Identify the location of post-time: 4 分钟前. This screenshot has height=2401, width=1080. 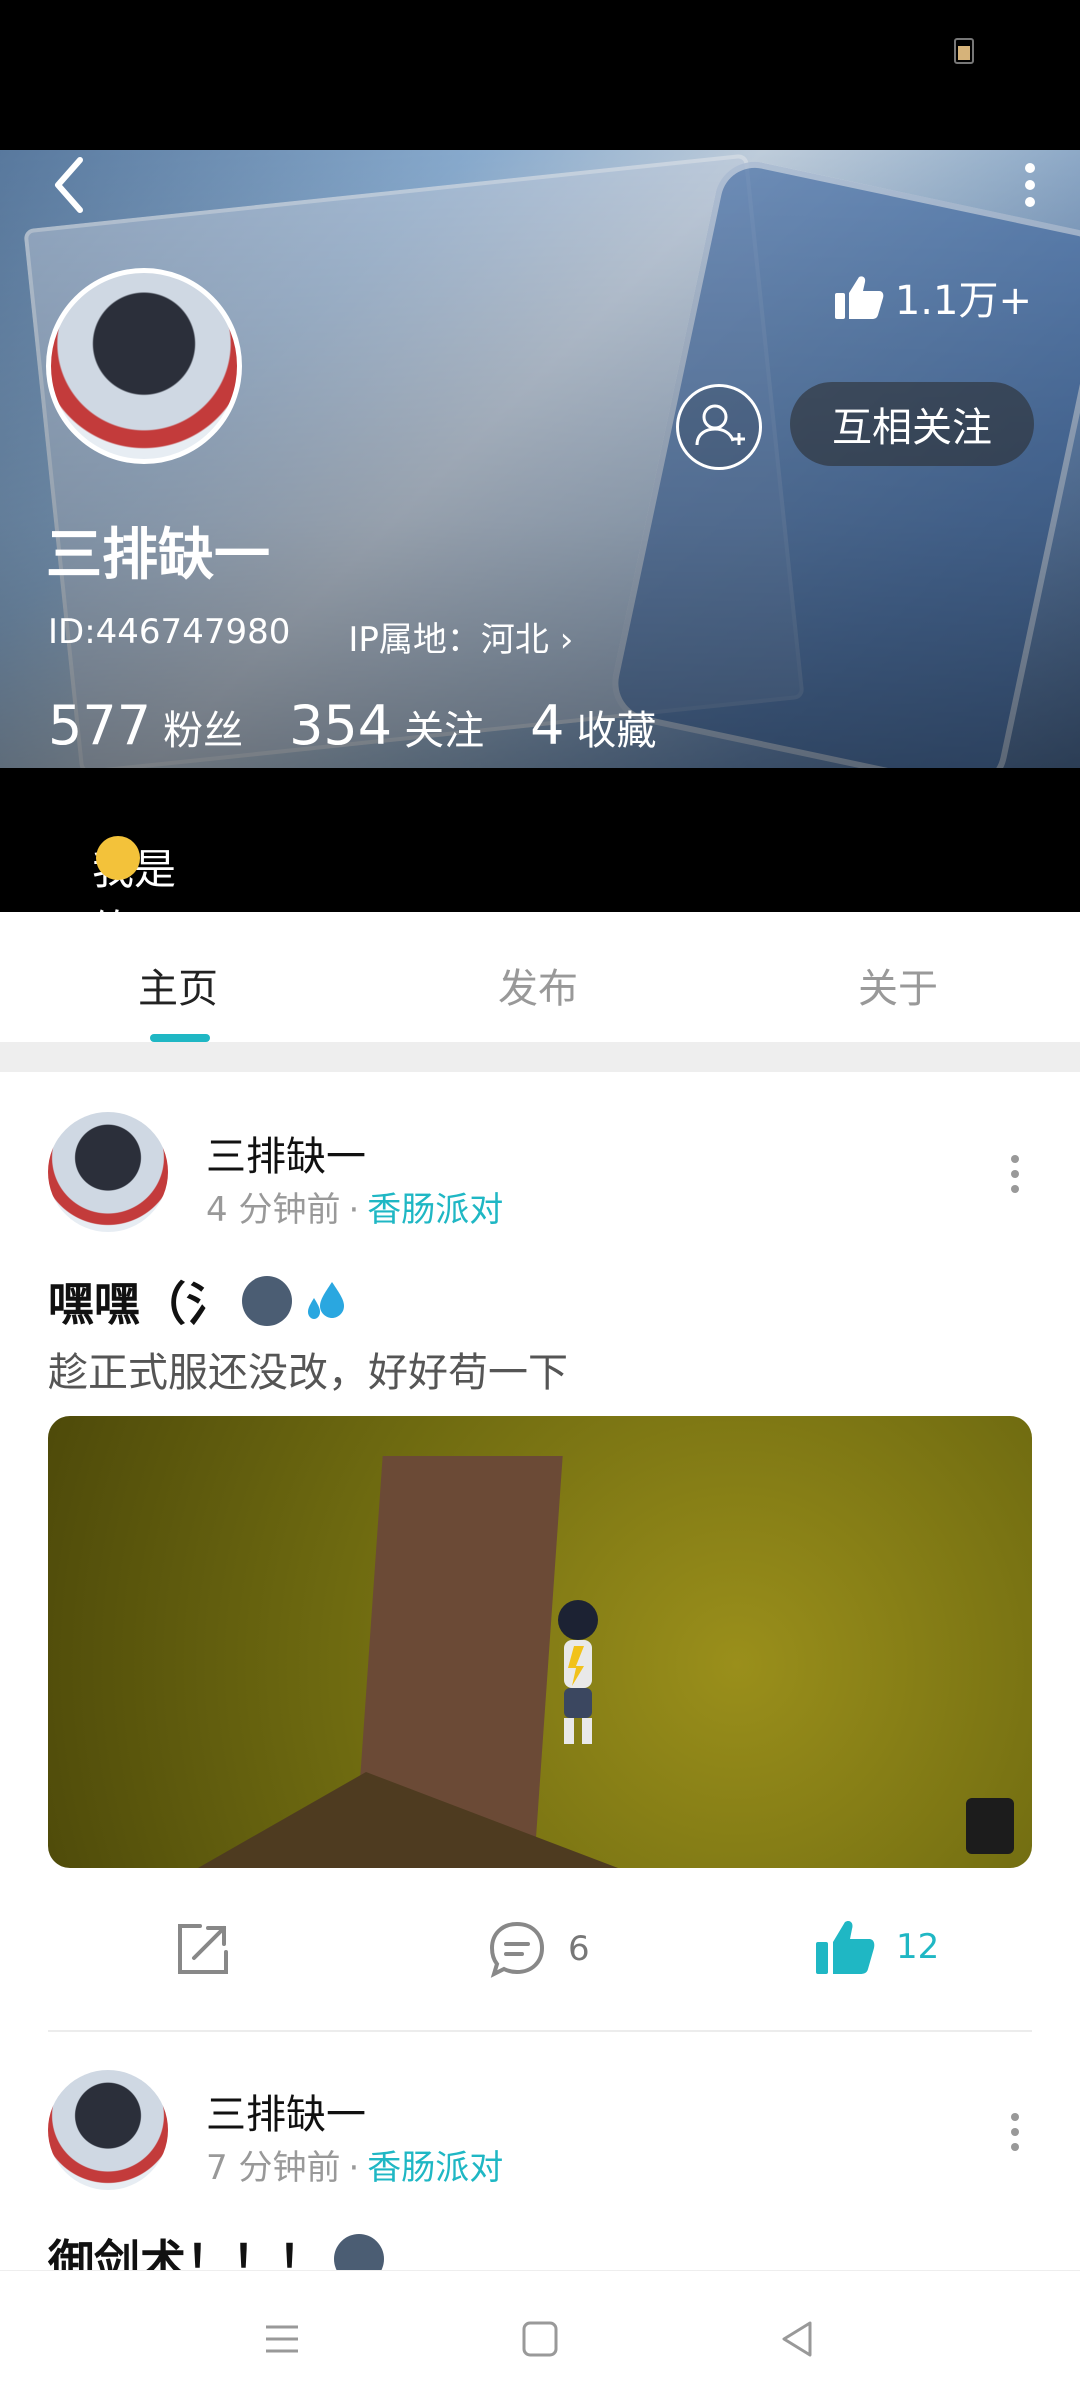
(273, 1210).